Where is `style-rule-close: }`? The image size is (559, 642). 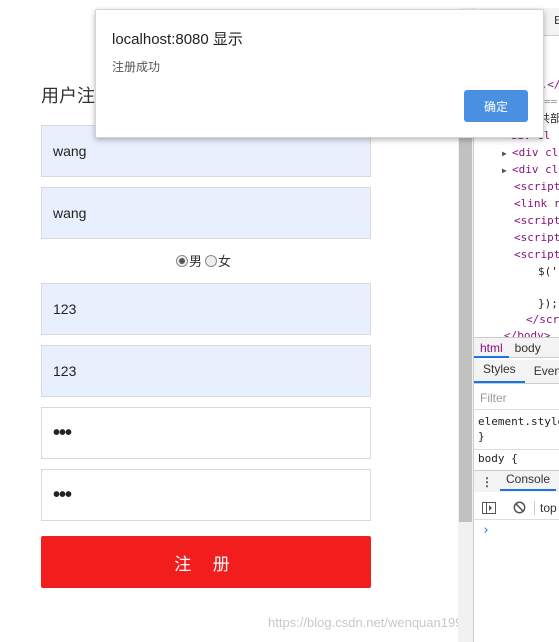
style-rule-close: } is located at coordinates (481, 436).